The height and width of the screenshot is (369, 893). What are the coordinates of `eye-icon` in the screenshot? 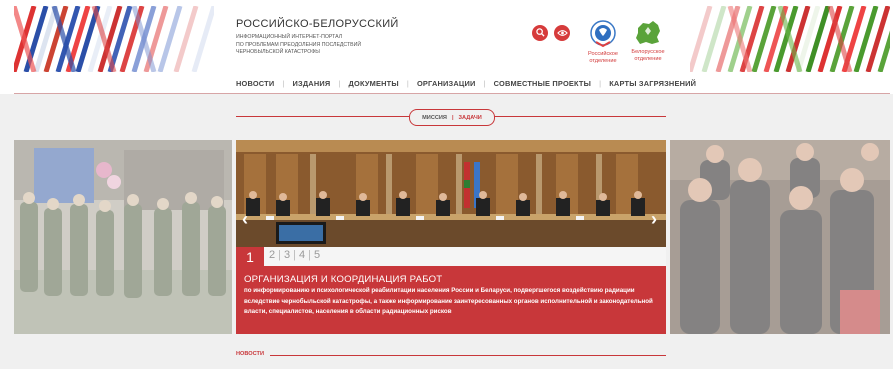 It's located at (562, 33).